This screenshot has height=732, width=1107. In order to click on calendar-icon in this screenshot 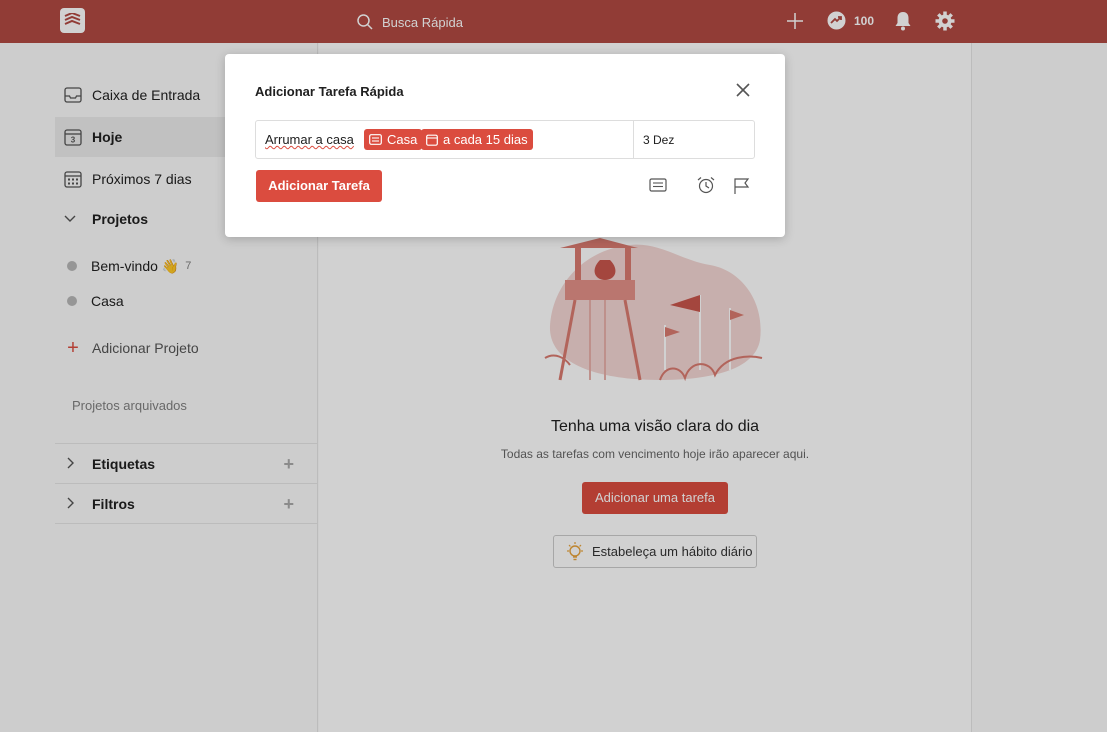, I will do `click(432, 140)`.